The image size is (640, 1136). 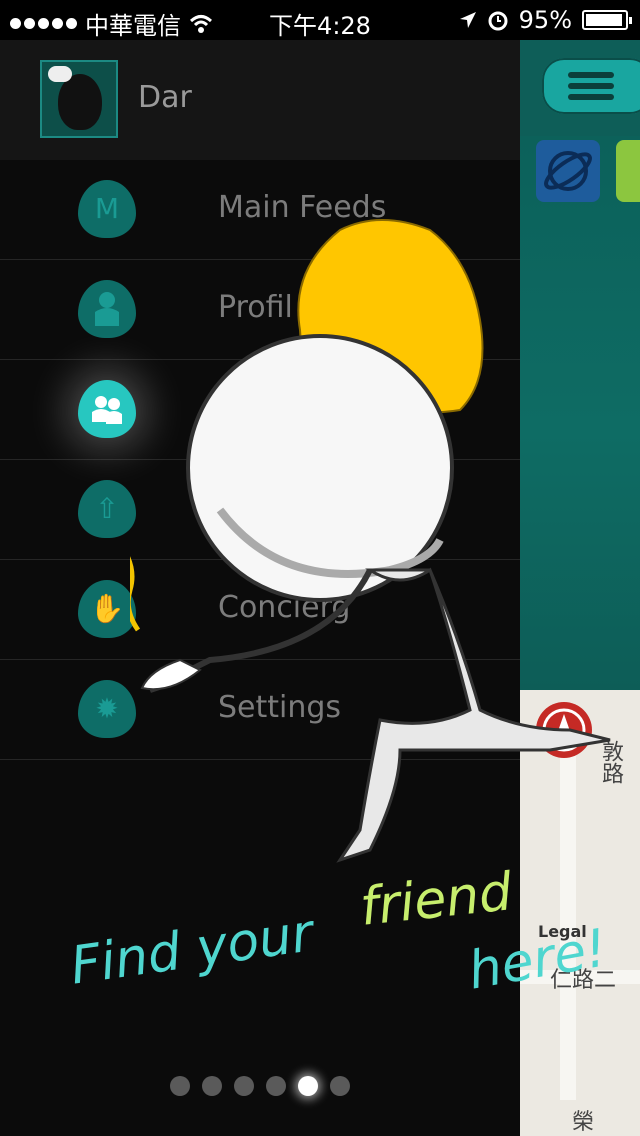 What do you see at coordinates (107, 209) in the screenshot?
I see `logo-m-icon: M` at bounding box center [107, 209].